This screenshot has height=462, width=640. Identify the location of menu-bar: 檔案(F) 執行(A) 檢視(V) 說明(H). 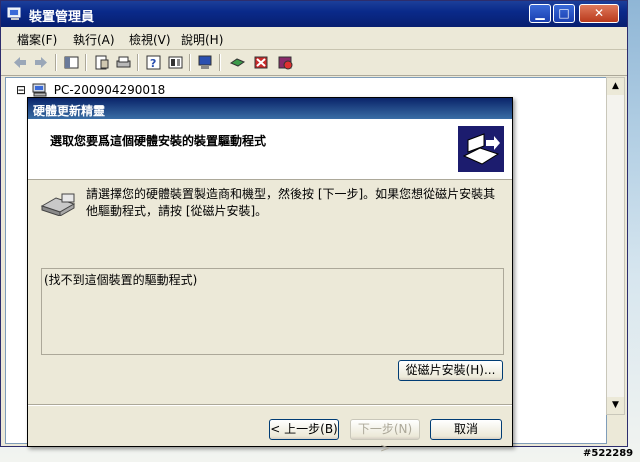
(314, 38).